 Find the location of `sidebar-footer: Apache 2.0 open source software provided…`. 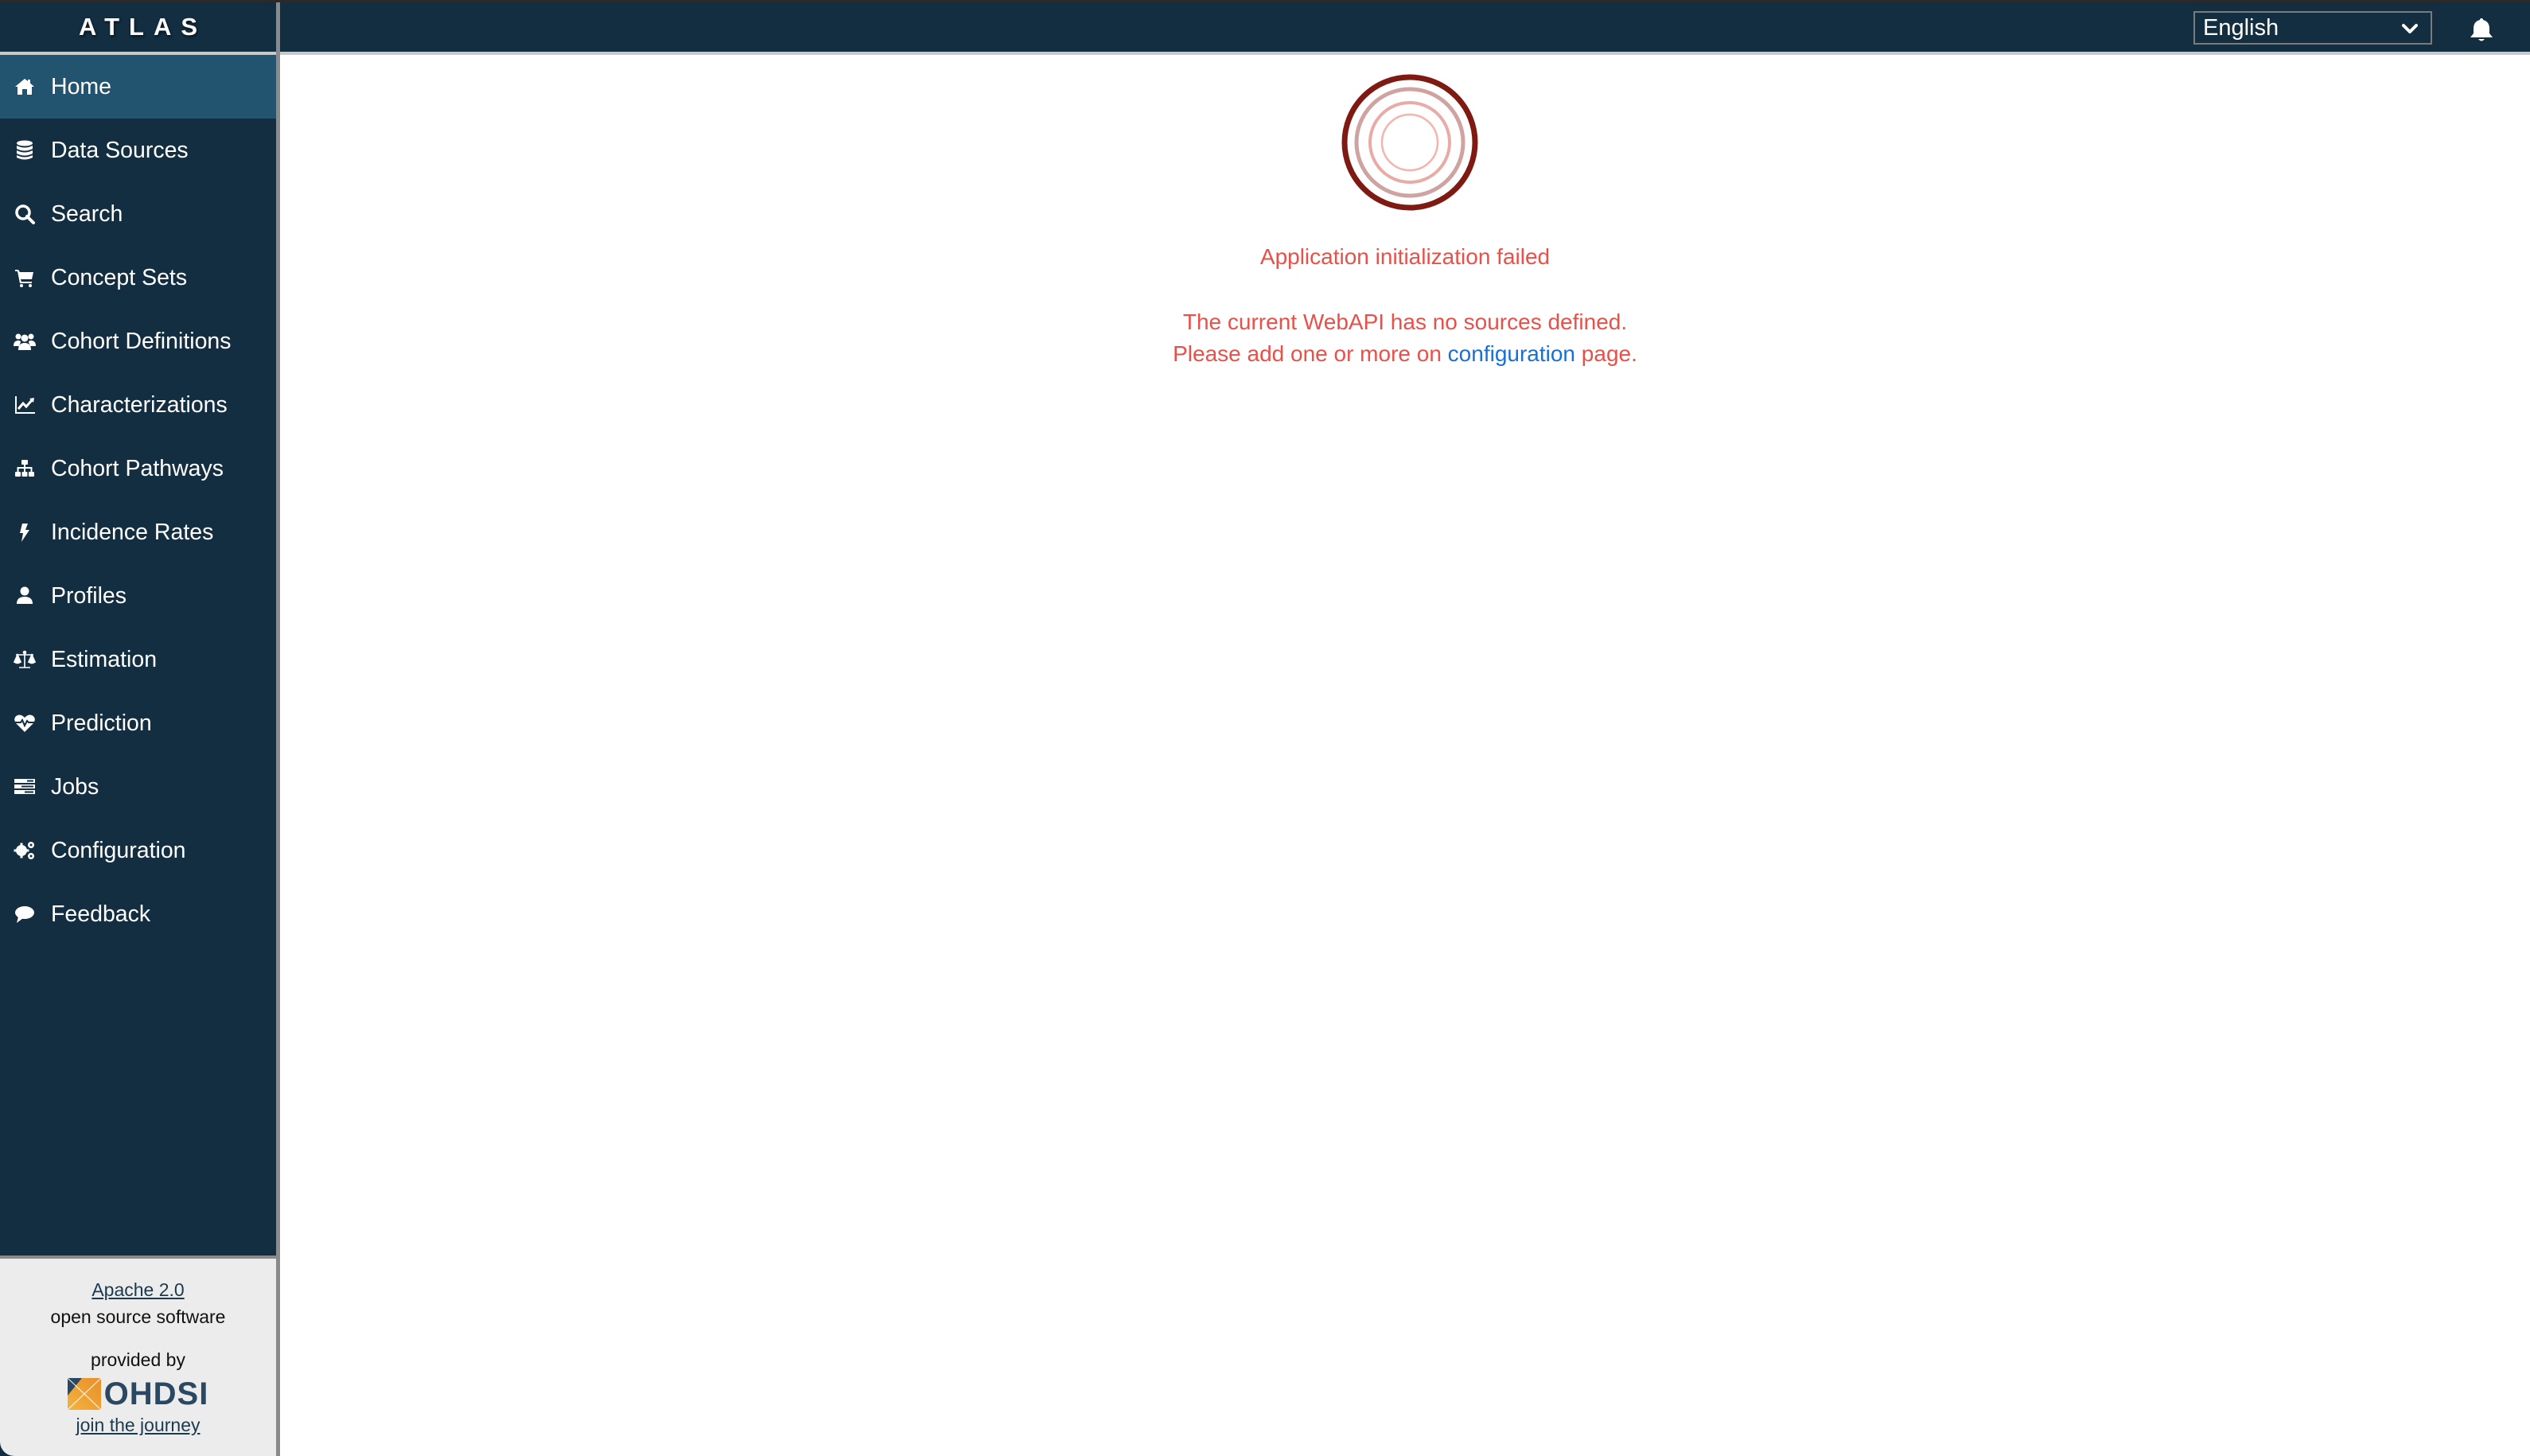

sidebar-footer: Apache 2.0 open source software provided… is located at coordinates (138, 1356).